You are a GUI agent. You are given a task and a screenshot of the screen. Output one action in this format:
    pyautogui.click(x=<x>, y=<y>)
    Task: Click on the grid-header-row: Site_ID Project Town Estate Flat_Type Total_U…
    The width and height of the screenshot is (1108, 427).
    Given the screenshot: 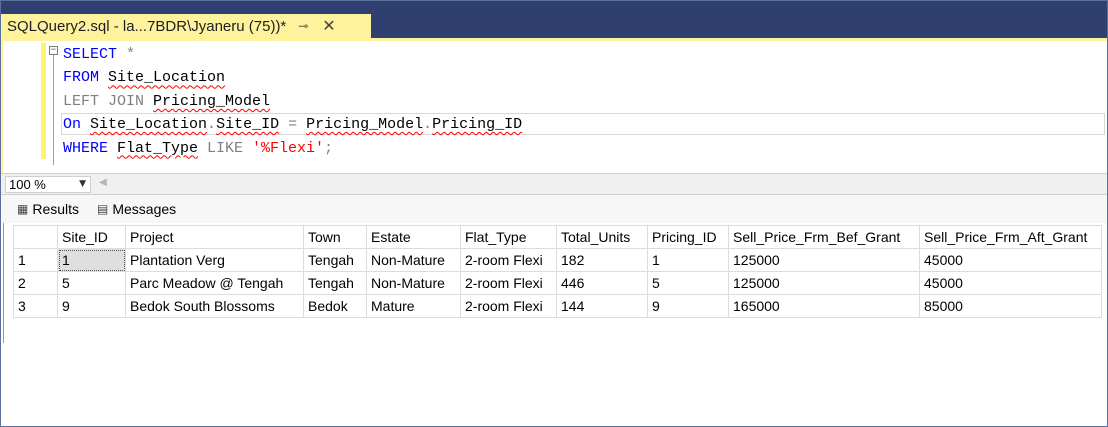 What is the action you would take?
    pyautogui.click(x=557, y=237)
    